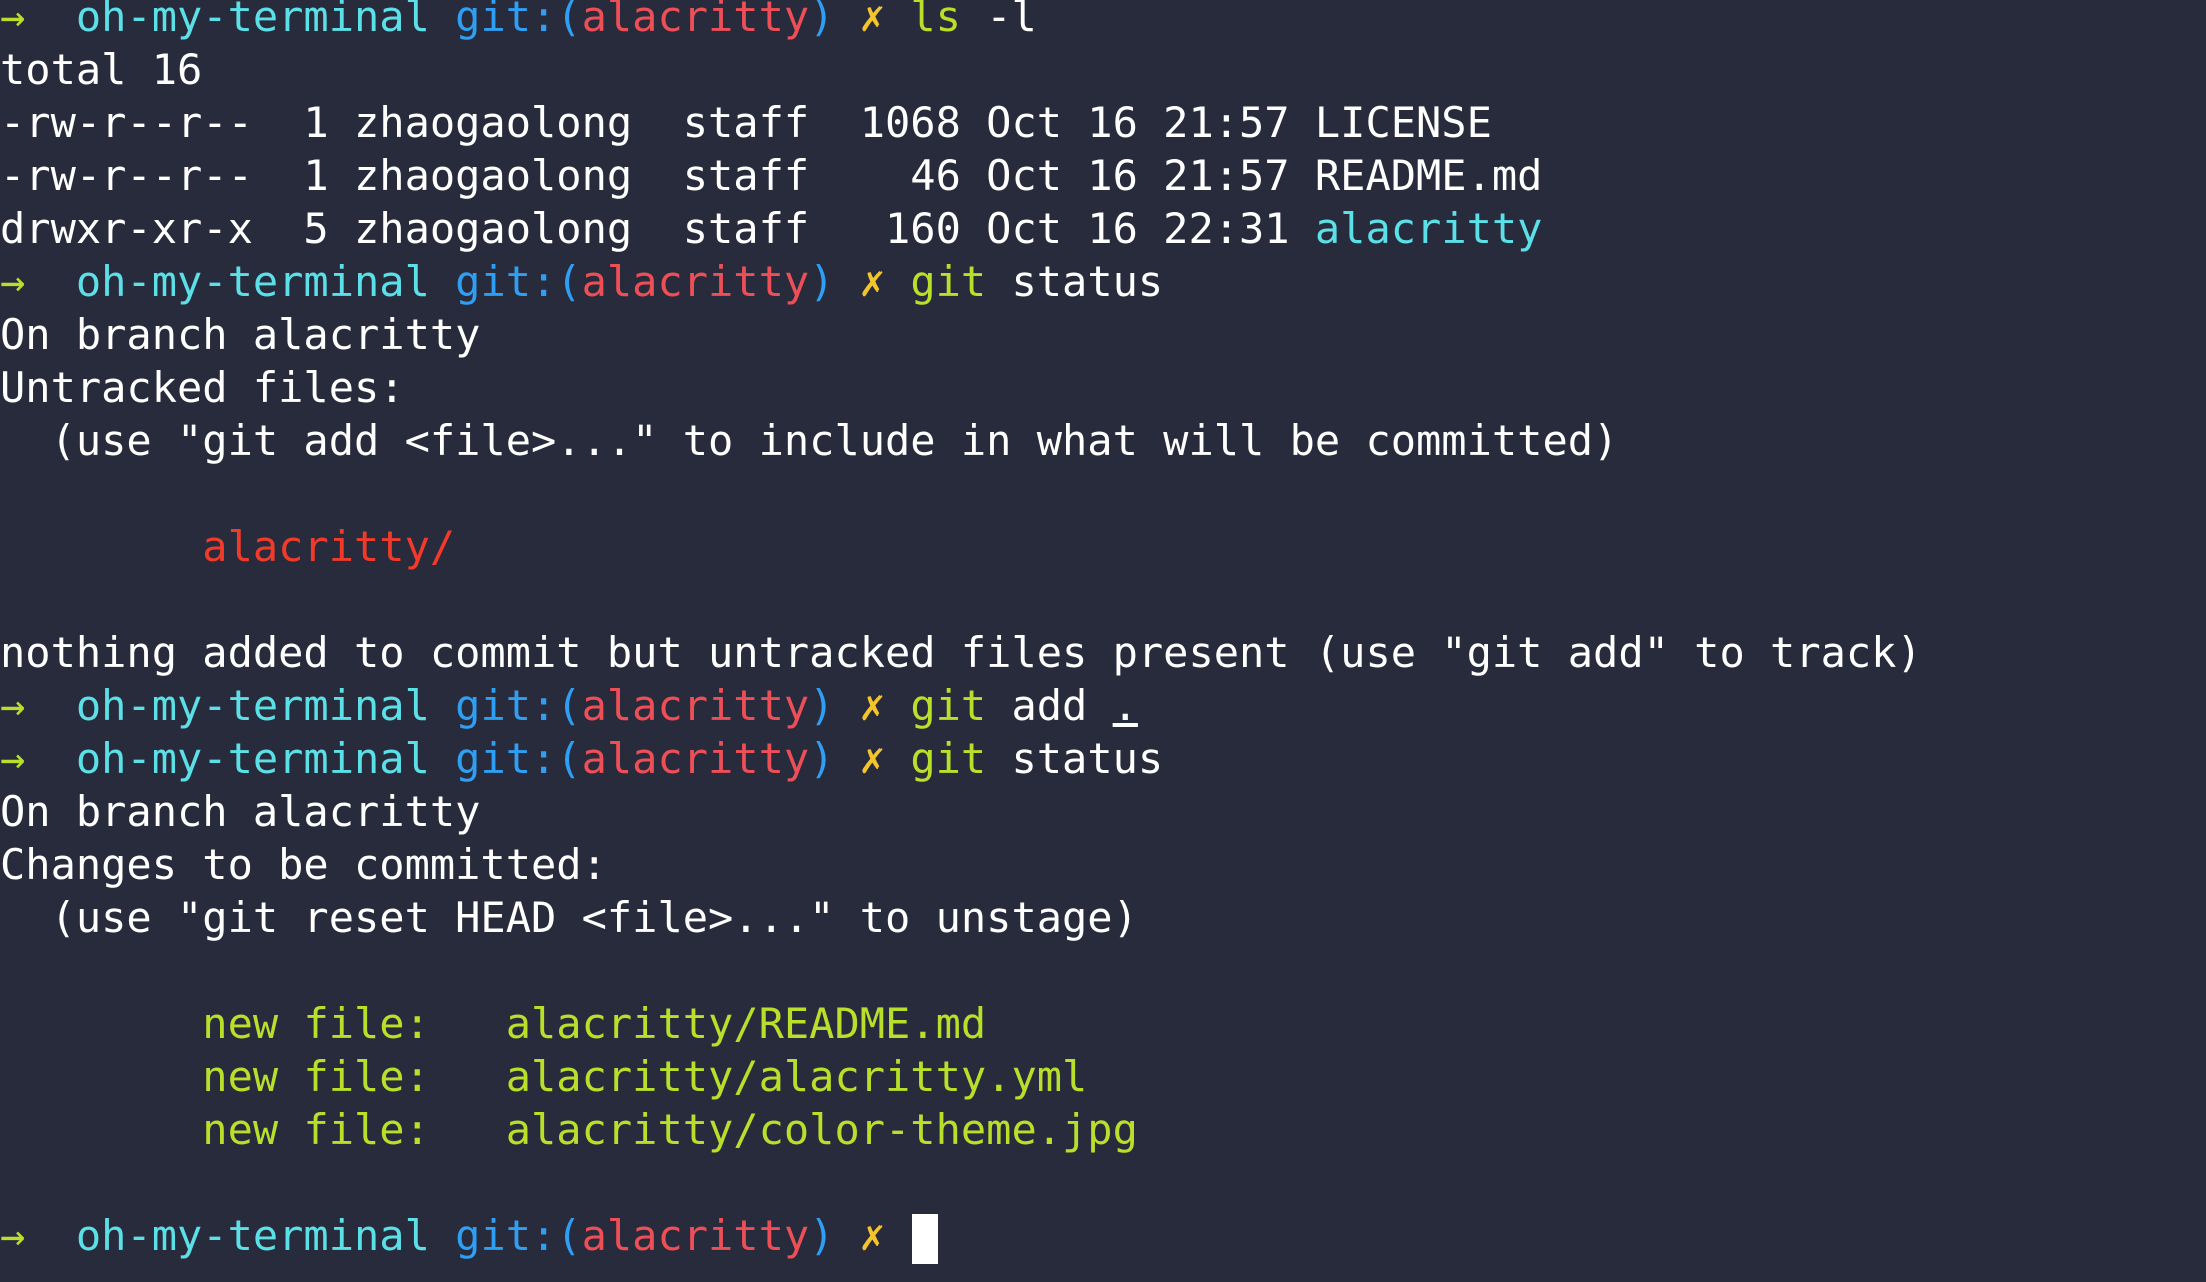  I want to click on terminal-line: → oh-my-terminal git:(alacritty) ✗ ls -l, so click(961, 21).